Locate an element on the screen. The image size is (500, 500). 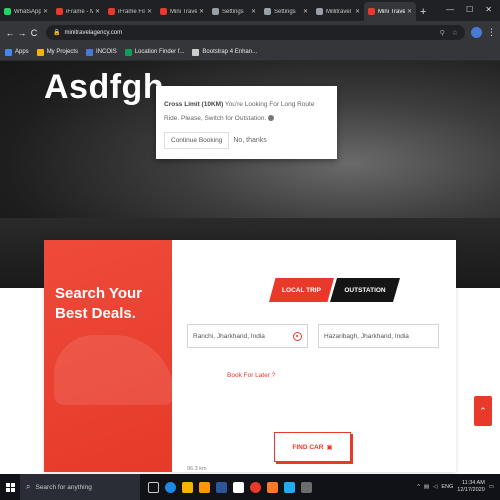
tab-label: iFrame - Main is located at coordinates (79, 11).